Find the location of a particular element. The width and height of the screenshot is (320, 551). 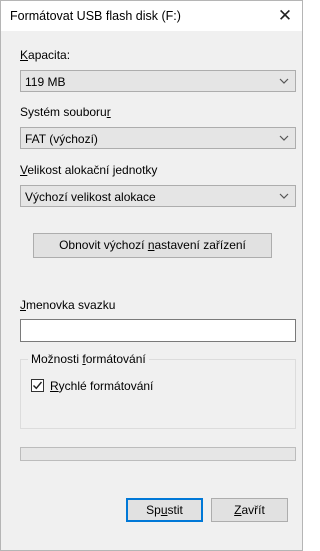

quick-format-checkbox is located at coordinates (37, 385).